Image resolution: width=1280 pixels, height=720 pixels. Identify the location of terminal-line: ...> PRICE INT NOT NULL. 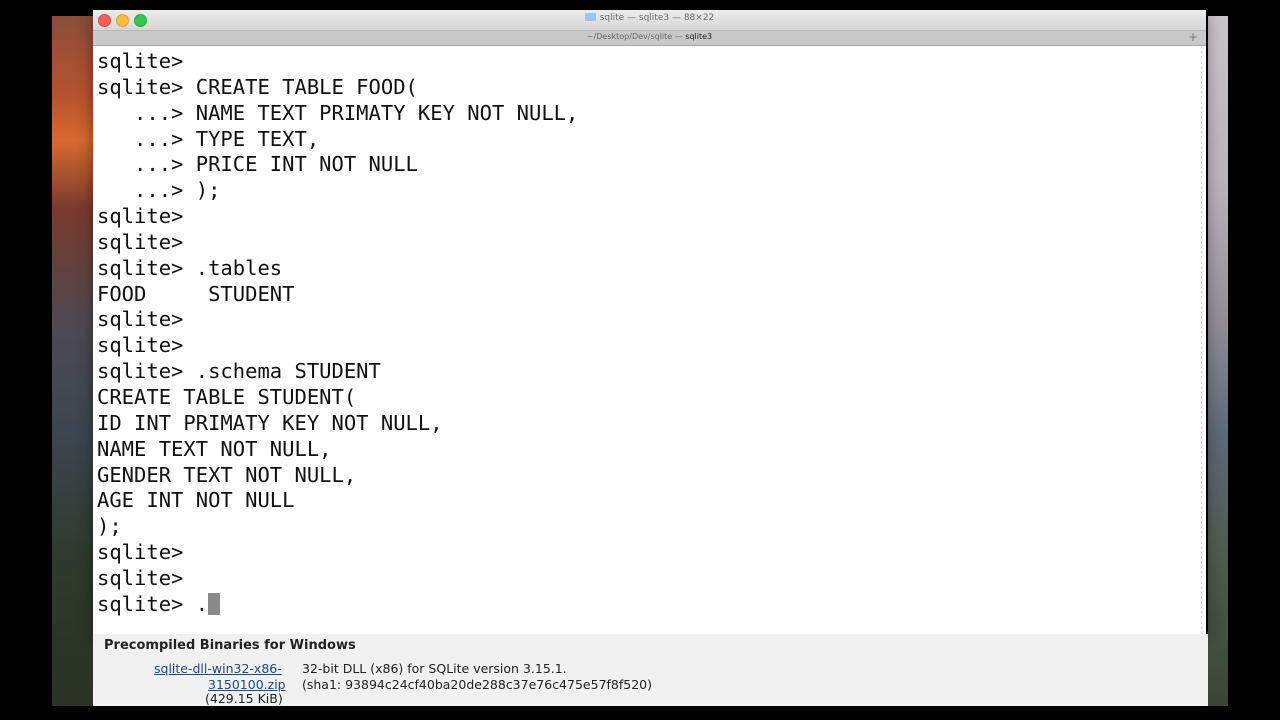
(257, 164).